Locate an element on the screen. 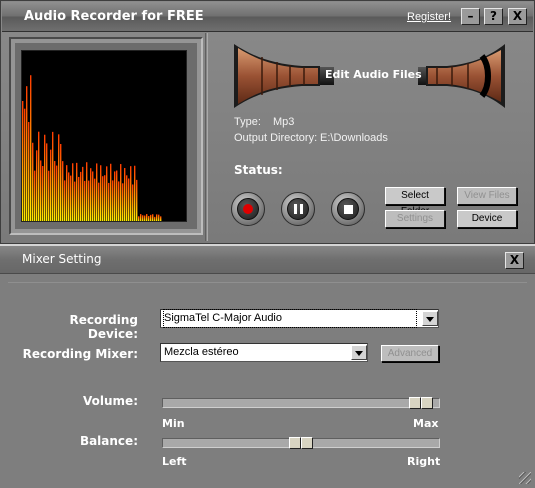  close-button: X is located at coordinates (517, 16).